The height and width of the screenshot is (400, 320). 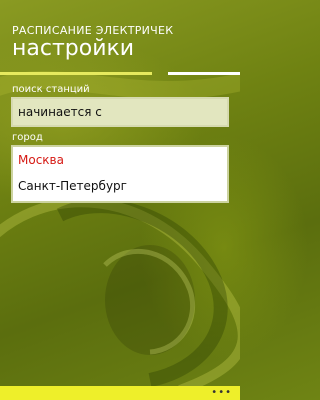 What do you see at coordinates (120, 112) in the screenshot?
I see `search-mode-picker: начинается с` at bounding box center [120, 112].